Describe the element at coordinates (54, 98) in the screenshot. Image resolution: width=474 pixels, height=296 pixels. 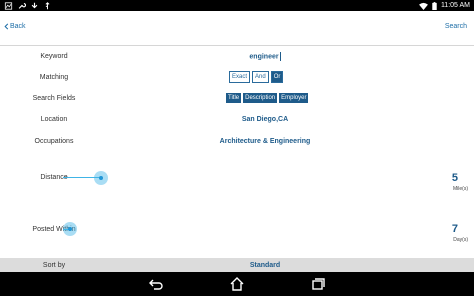
I see `search-fields-label: Search Fields` at that location.